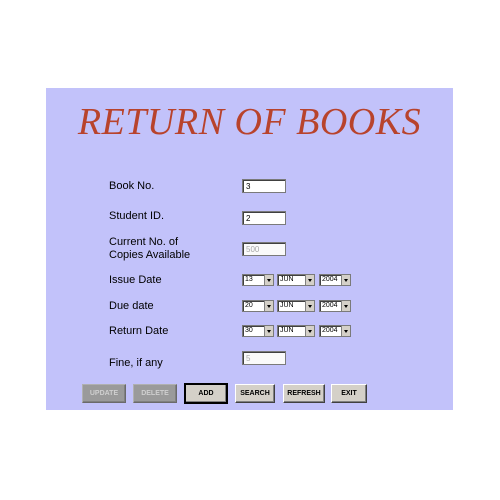 This screenshot has width=500, height=500. I want to click on due-date-label: Due date, so click(131, 306).